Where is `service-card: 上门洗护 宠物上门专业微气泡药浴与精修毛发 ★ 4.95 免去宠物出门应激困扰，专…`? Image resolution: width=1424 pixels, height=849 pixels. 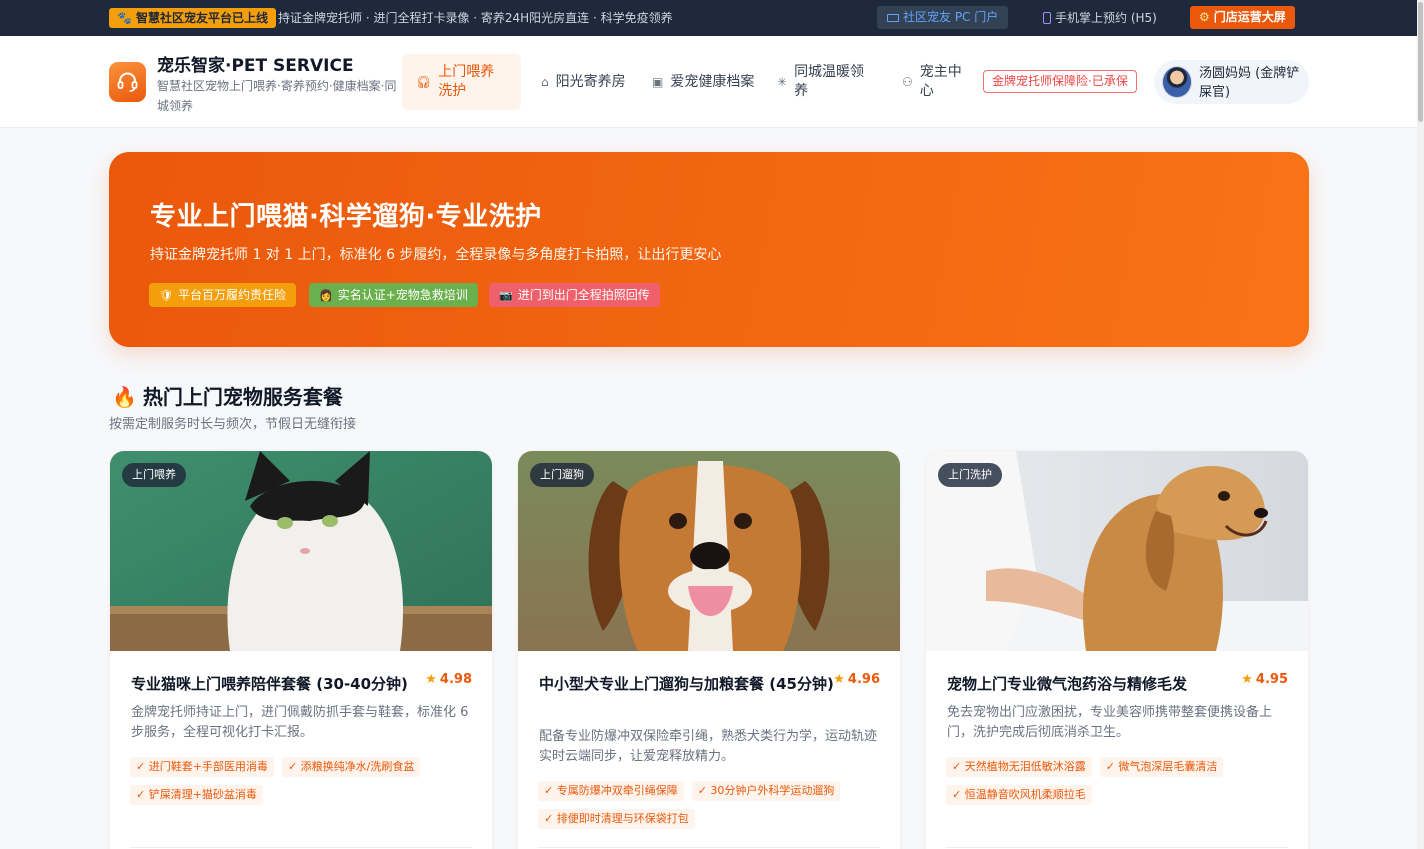
service-card: 上门洗护 宠物上门专业微气泡药浴与精修毛发 ★ 4.95 免去宠物出门应激困扰，专… is located at coordinates (1117, 650).